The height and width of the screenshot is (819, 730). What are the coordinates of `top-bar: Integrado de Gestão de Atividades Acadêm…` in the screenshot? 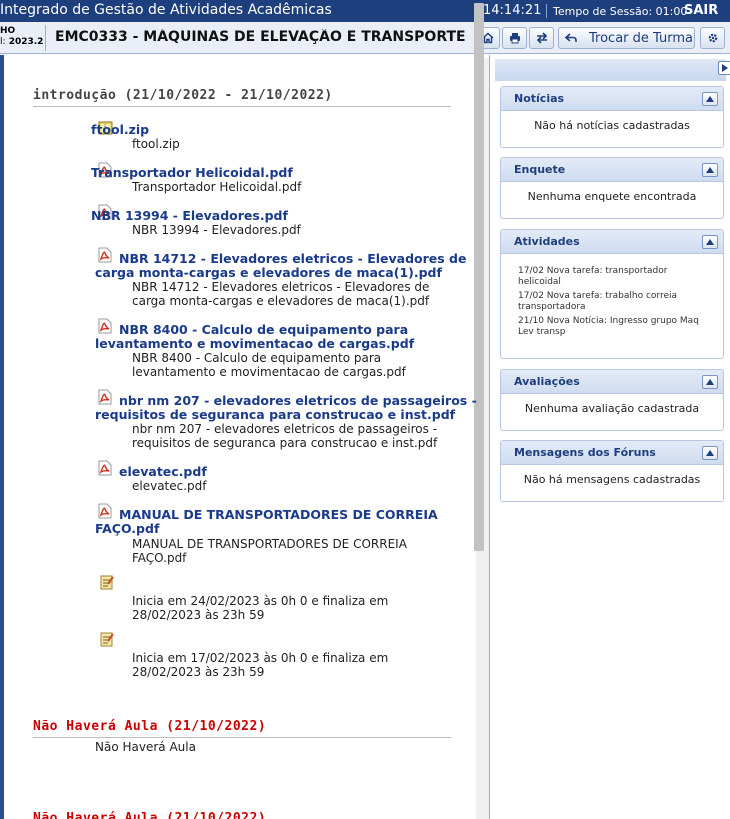 It's located at (365, 11).